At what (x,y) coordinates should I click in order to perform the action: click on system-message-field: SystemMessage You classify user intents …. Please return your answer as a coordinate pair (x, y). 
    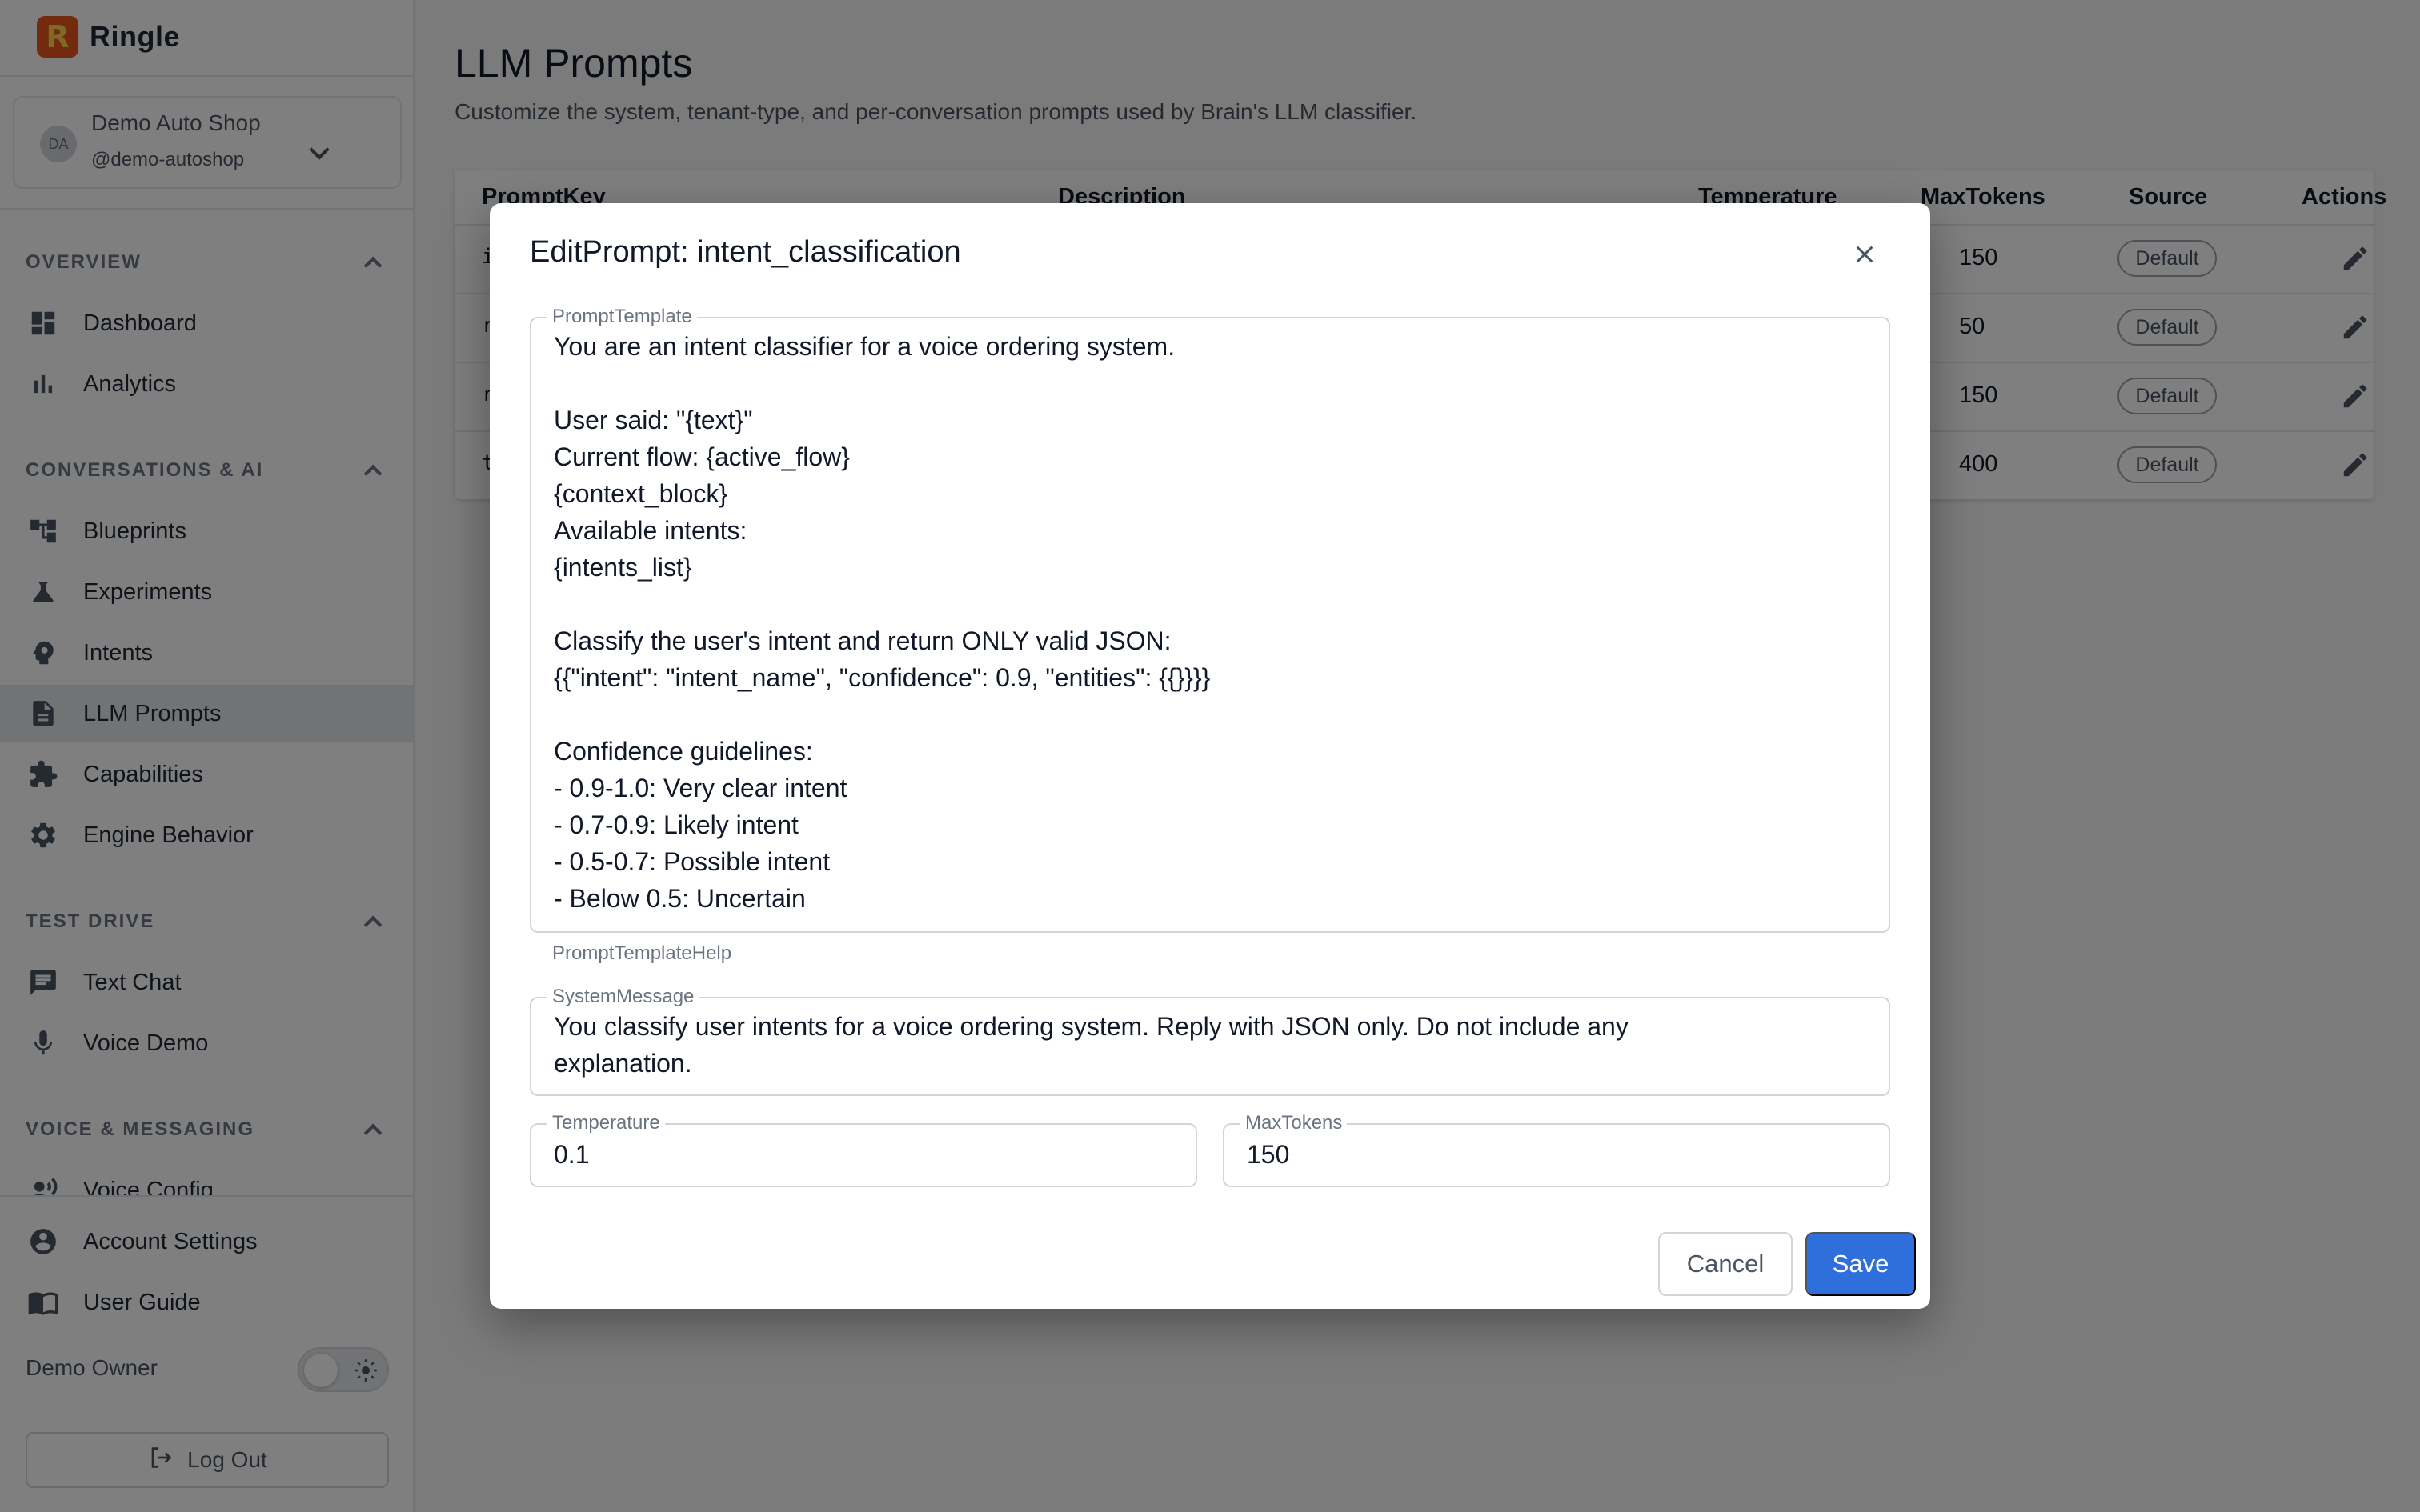
    Looking at the image, I should click on (1210, 1041).